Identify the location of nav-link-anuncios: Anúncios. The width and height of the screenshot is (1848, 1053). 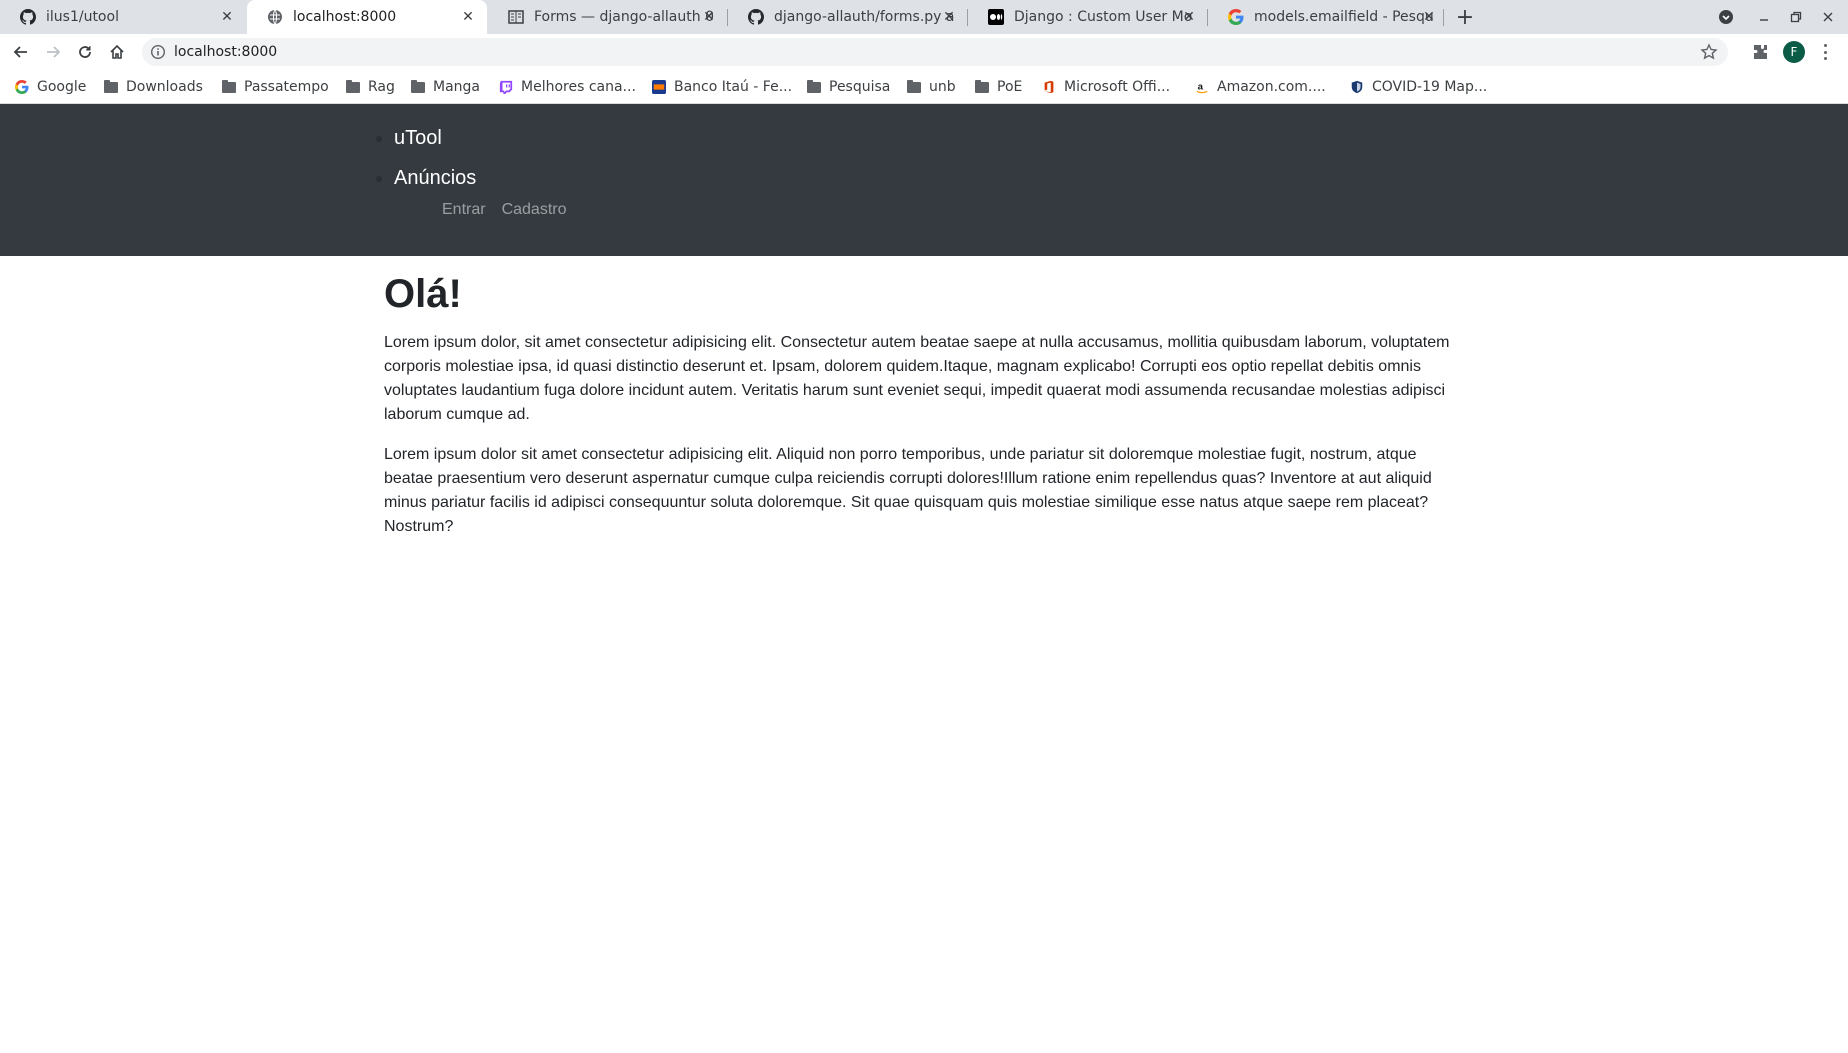
(435, 178).